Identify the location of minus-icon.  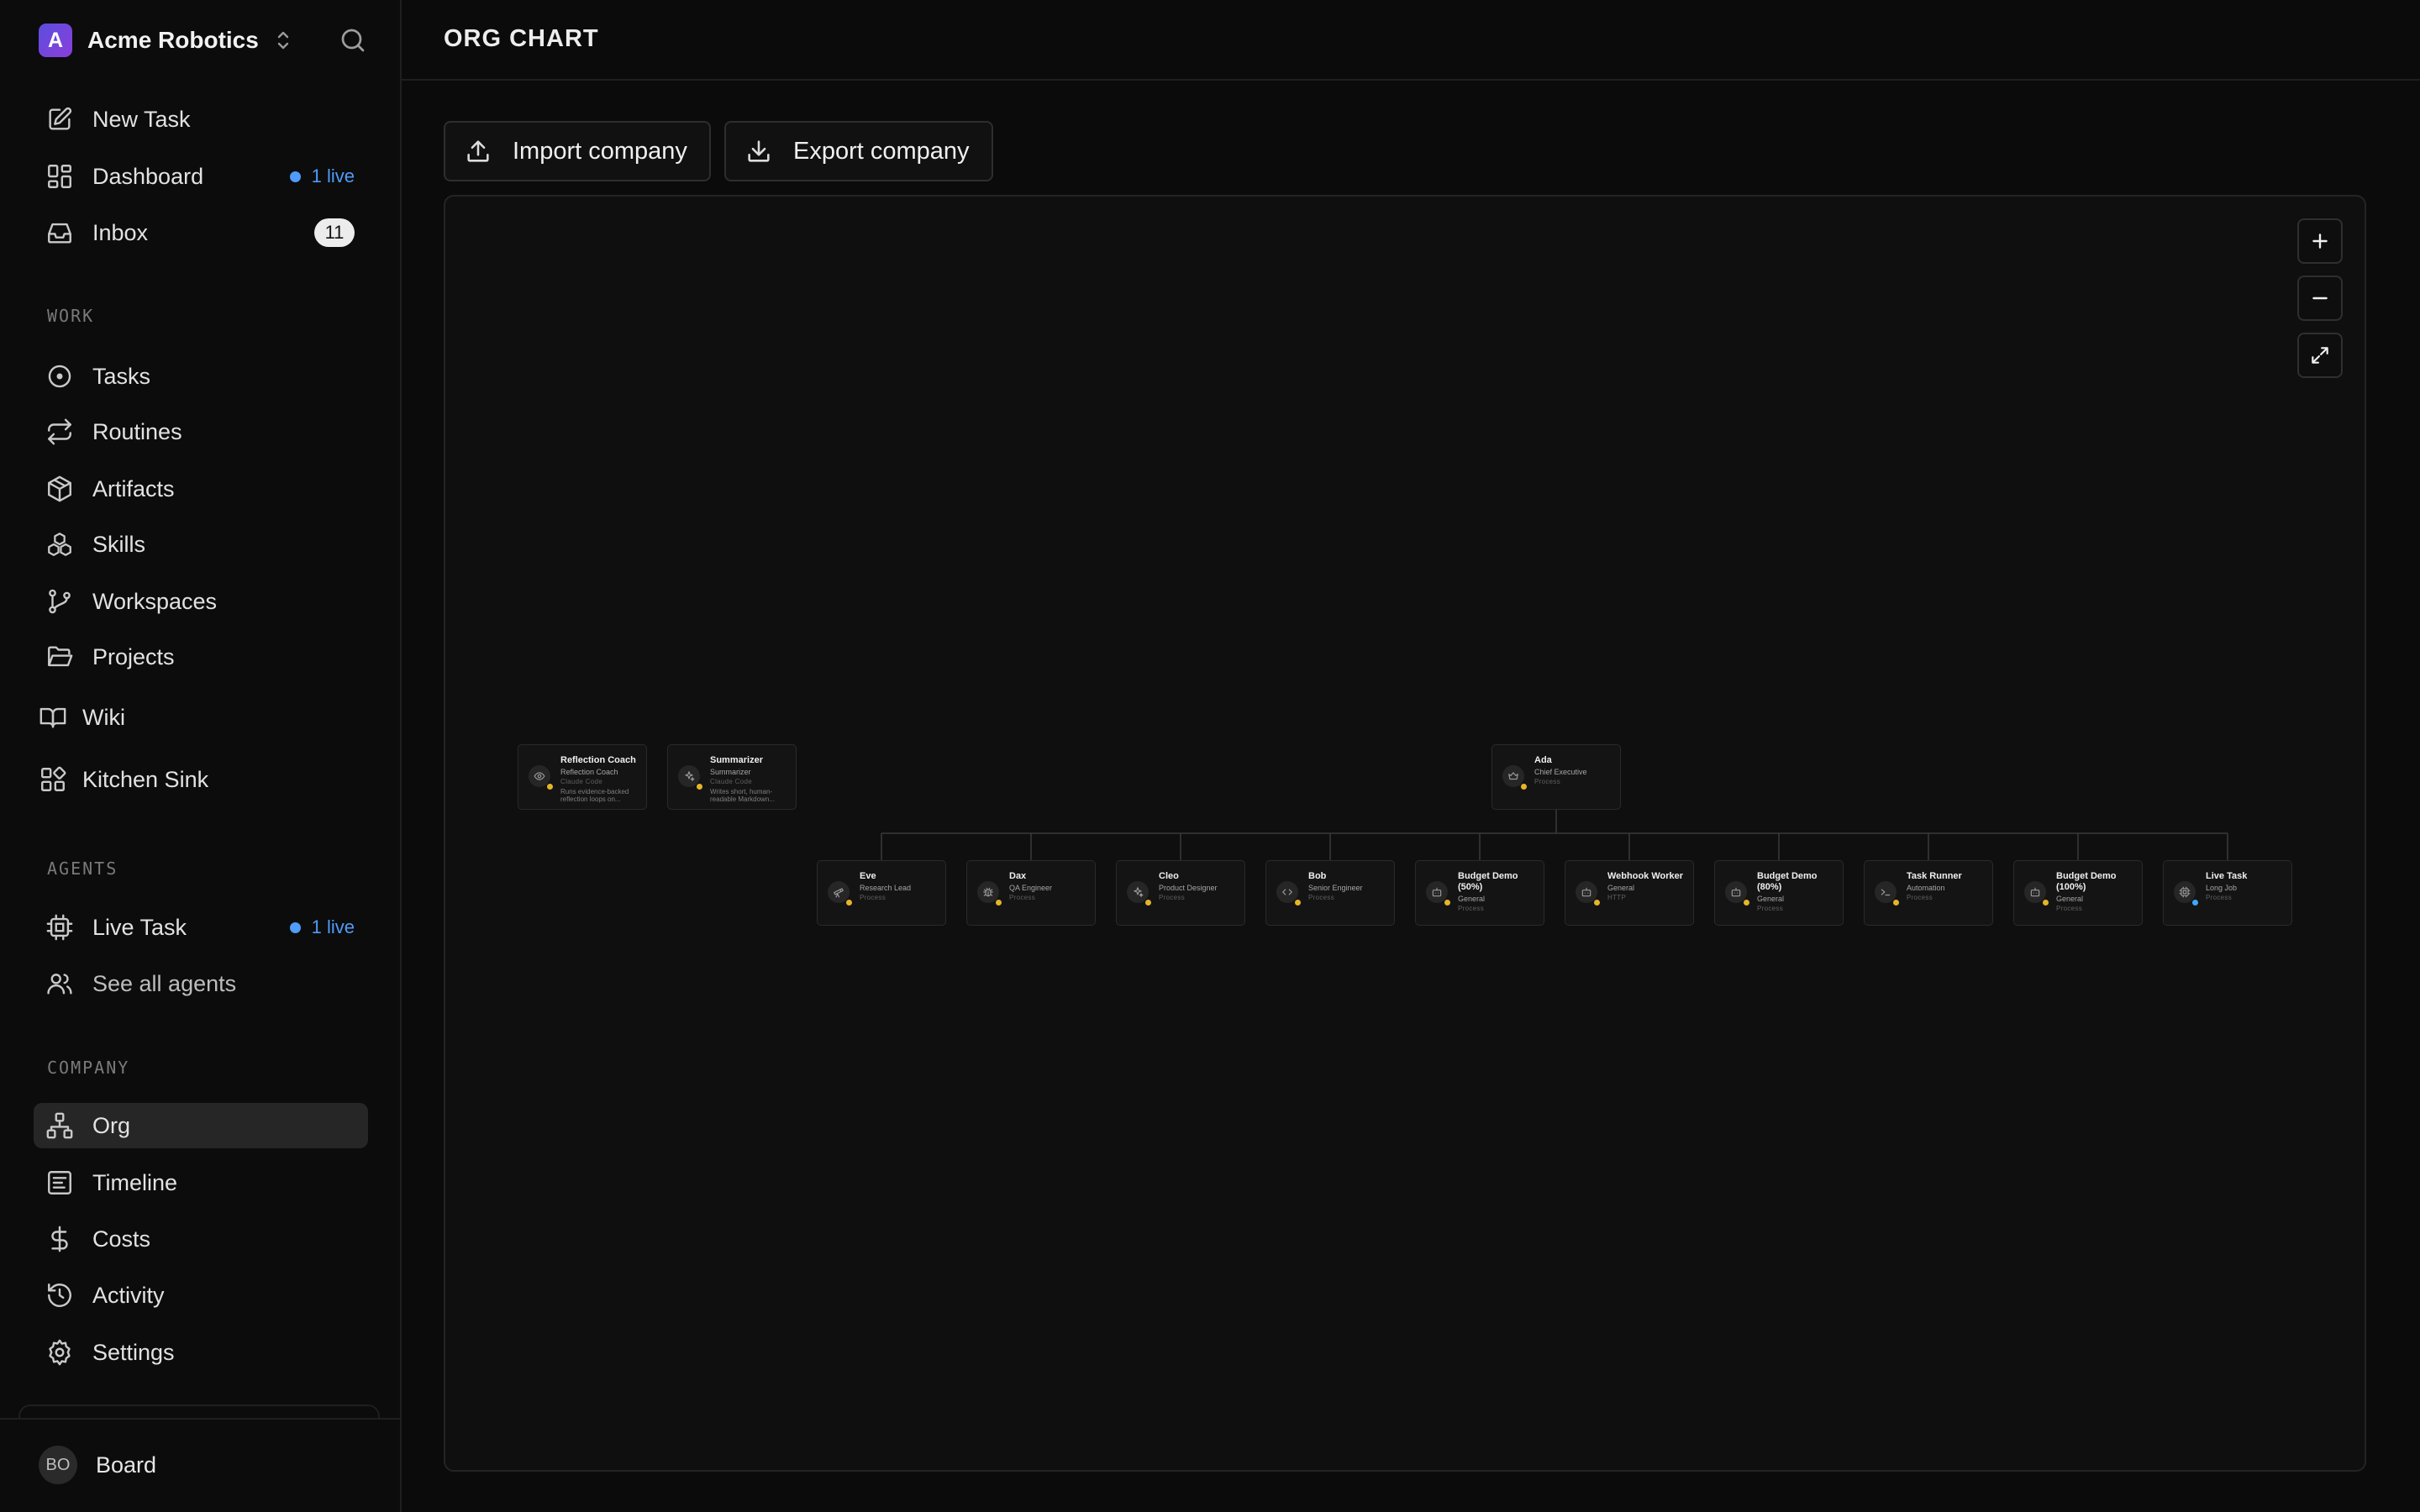
(2320, 298).